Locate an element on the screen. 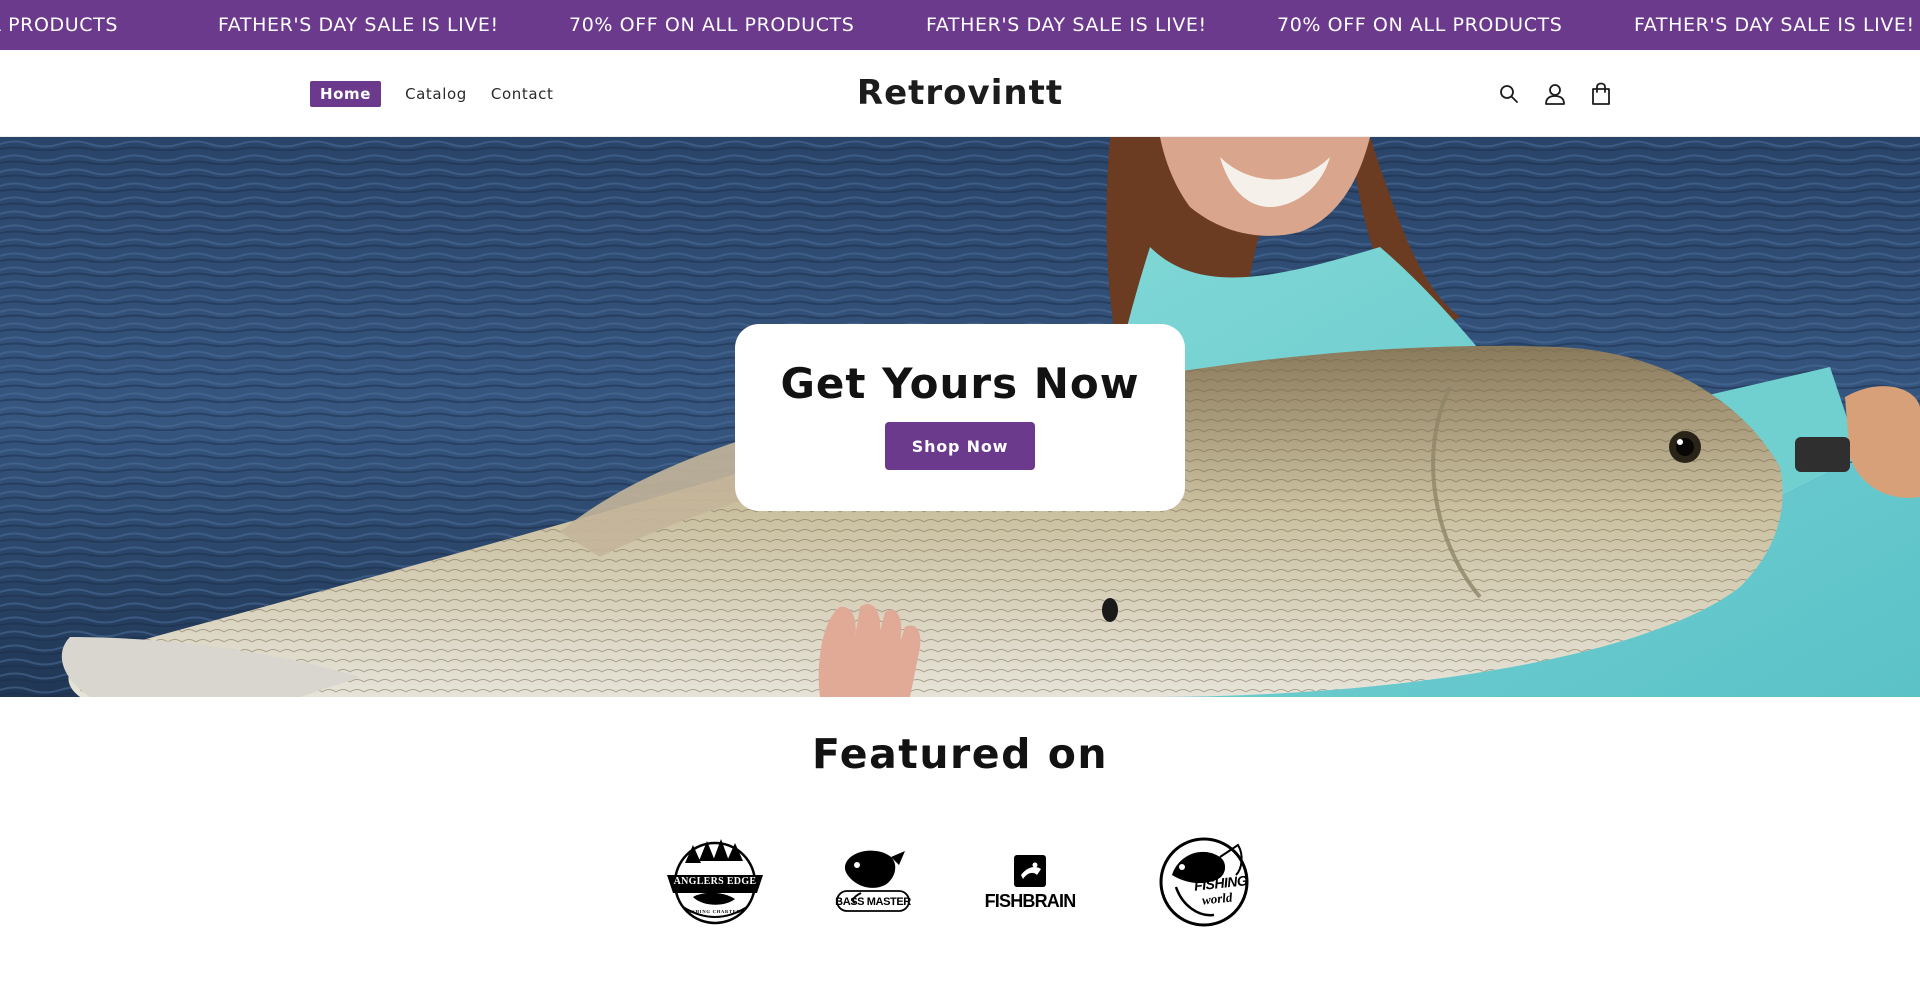  nav-link-catalog: Catalog is located at coordinates (436, 94).